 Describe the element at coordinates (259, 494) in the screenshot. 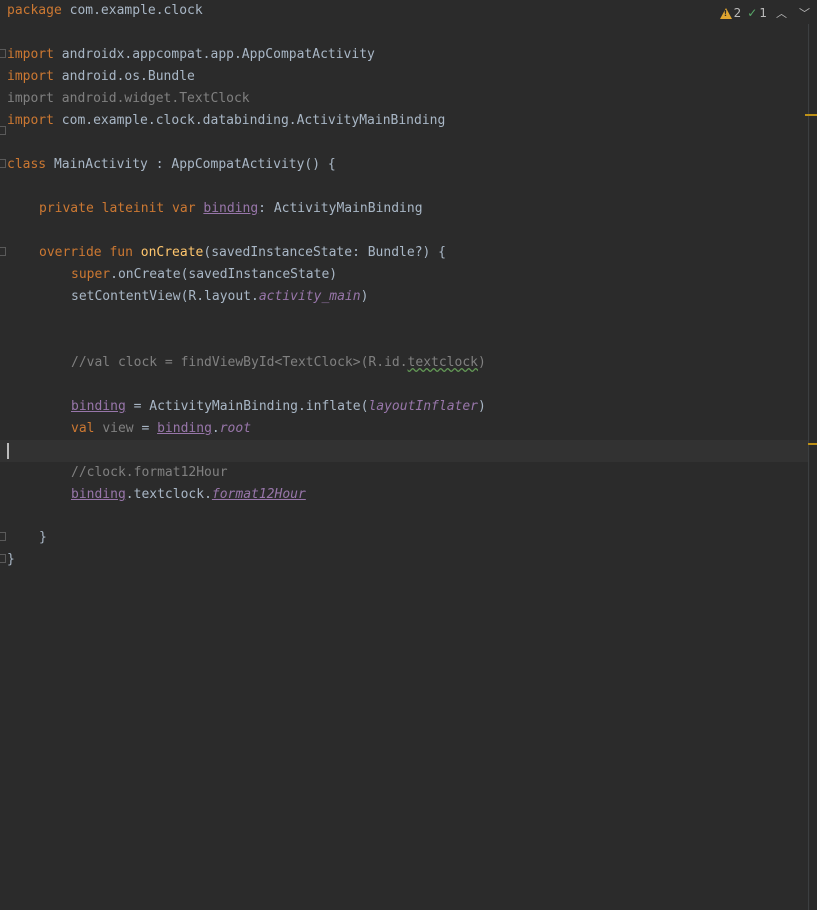

I see `property-reference: format12Hour` at that location.